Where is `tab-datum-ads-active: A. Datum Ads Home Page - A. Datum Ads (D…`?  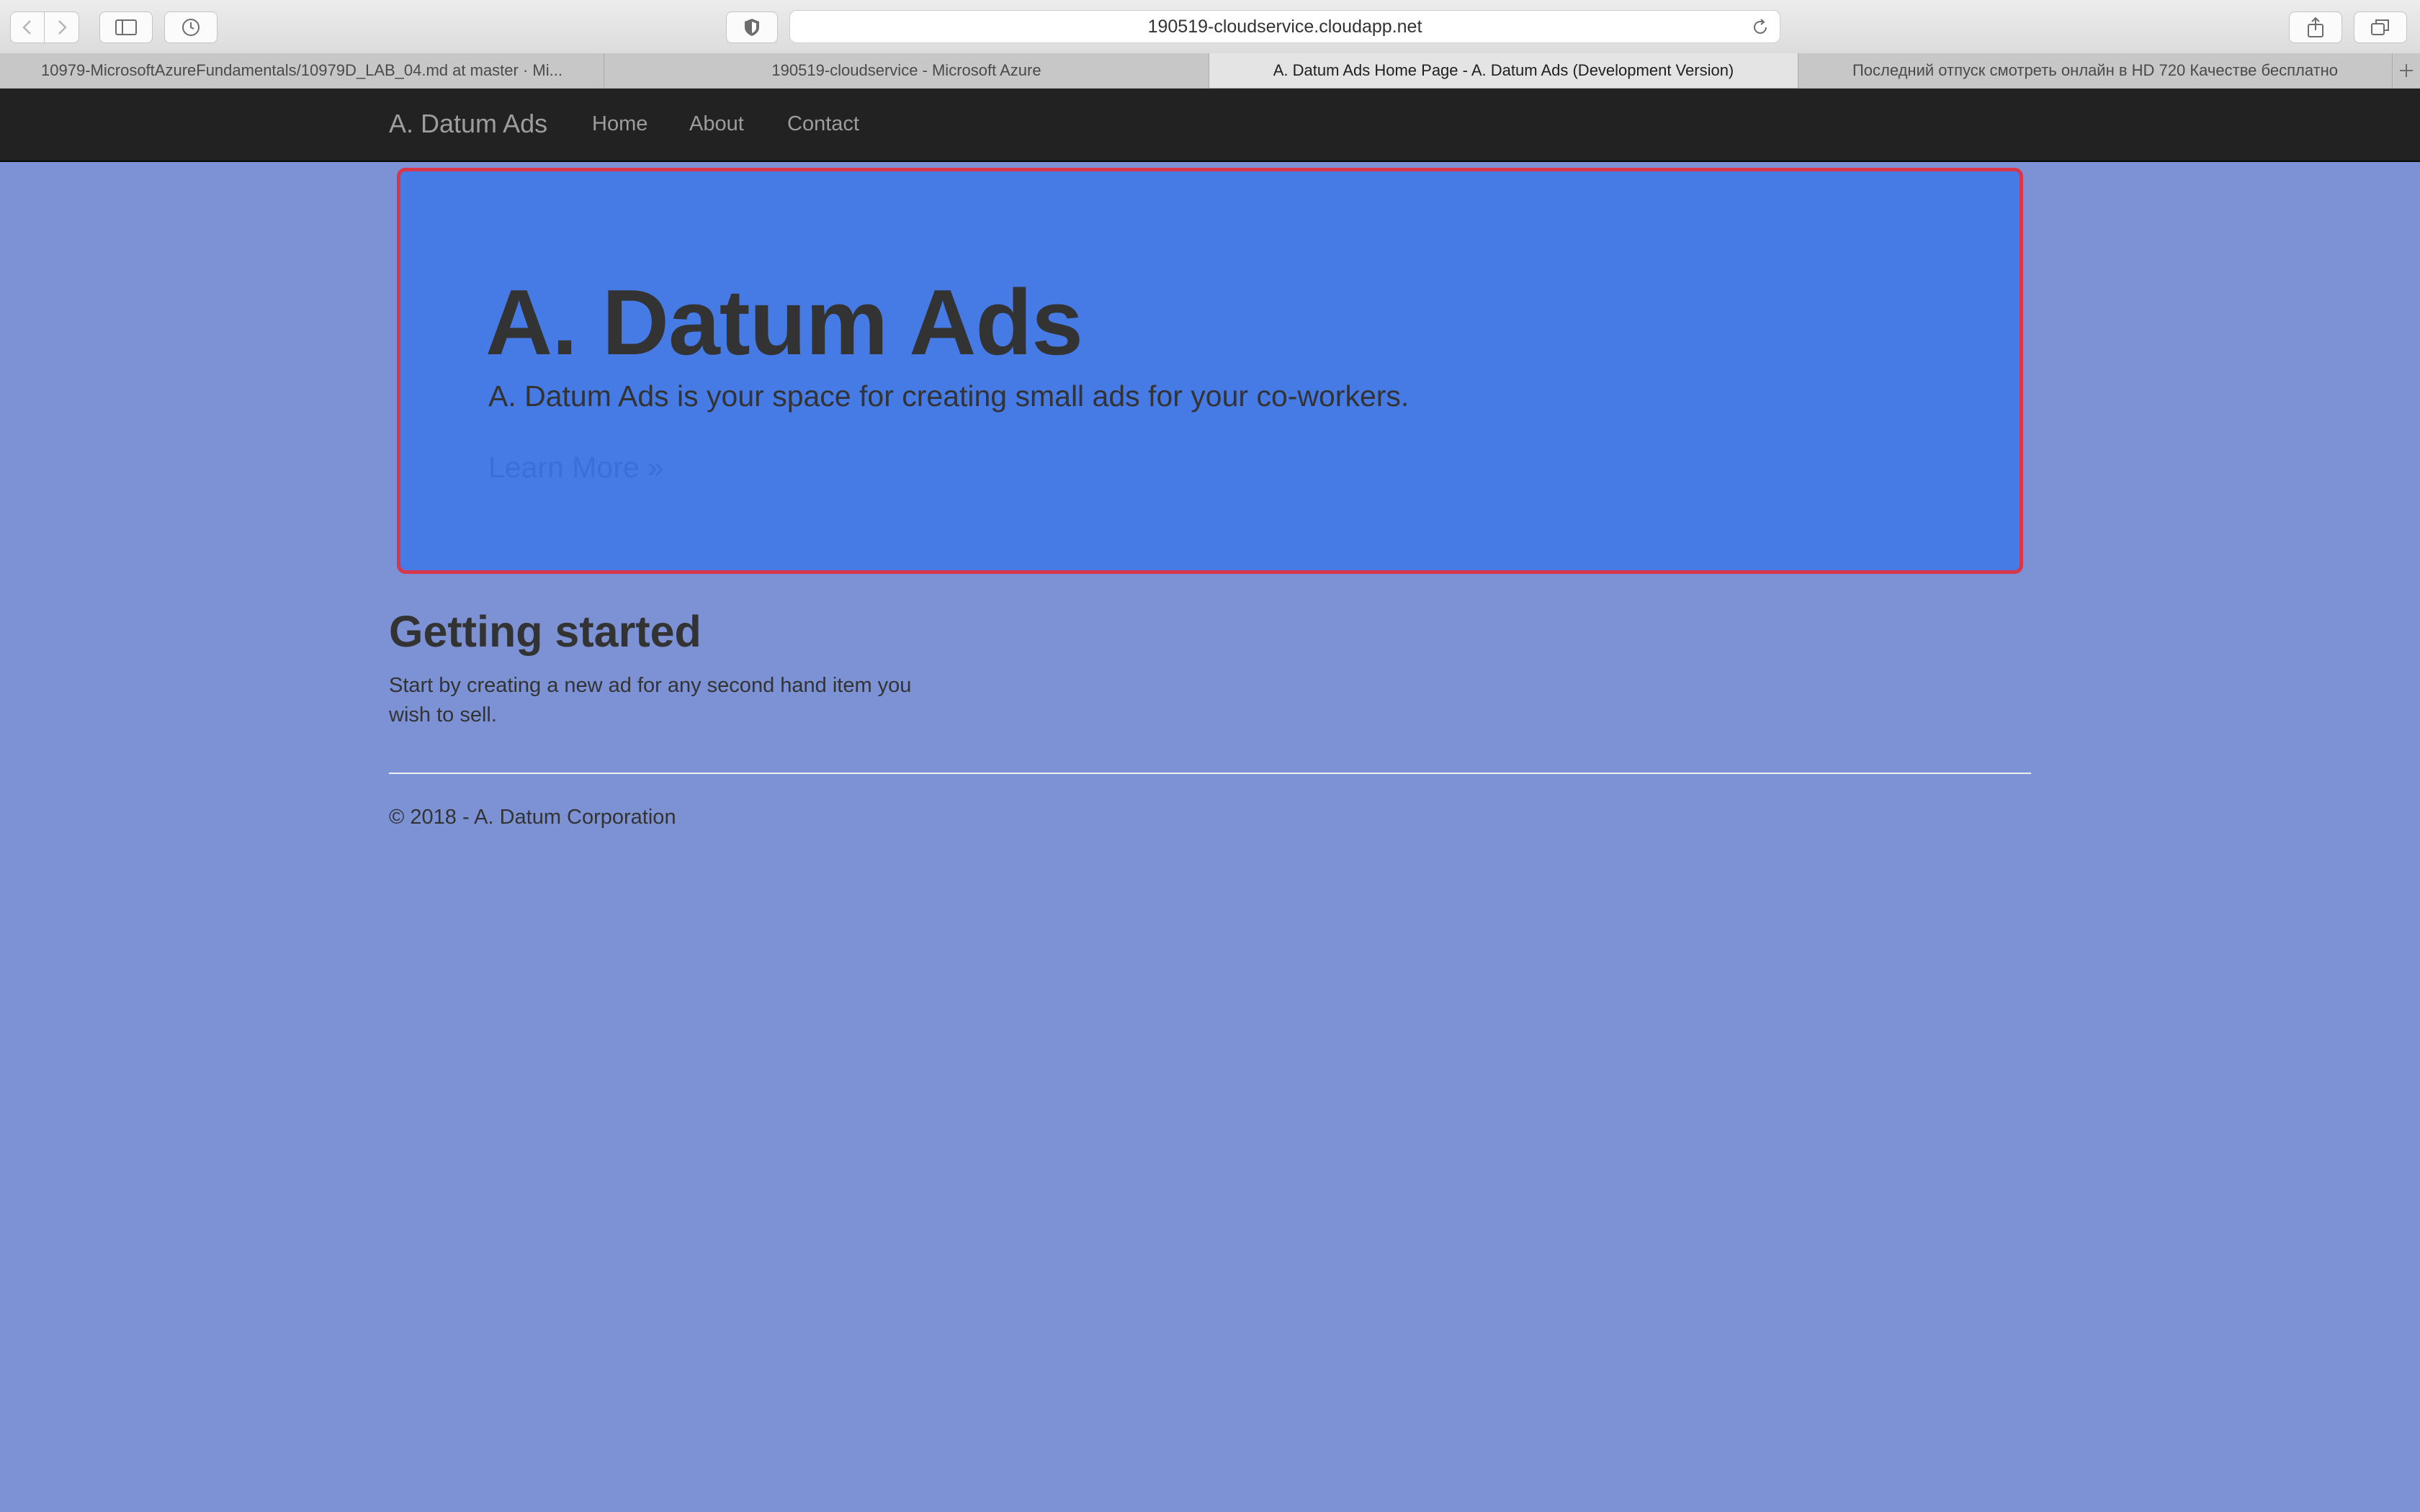
tab-datum-ads-active: A. Datum Ads Home Page - A. Datum Ads (D… is located at coordinates (1503, 70).